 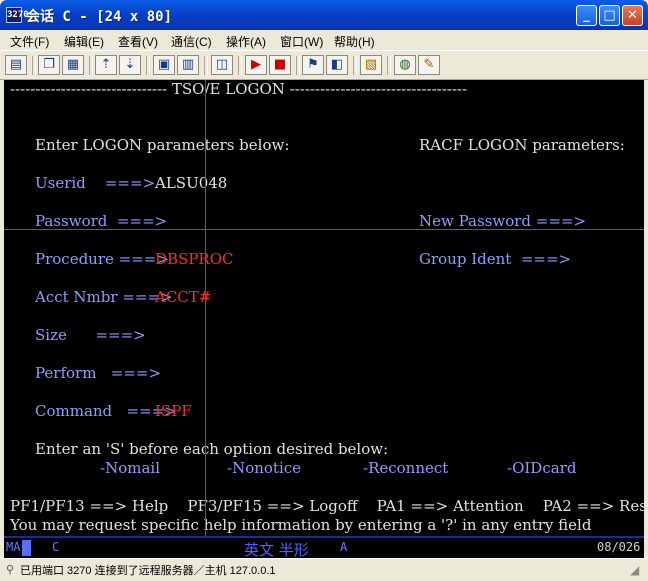 I want to click on connection-status: 已用端口 3270 连接到了远程服务器／主机 127.0.0.1, so click(x=148, y=571).